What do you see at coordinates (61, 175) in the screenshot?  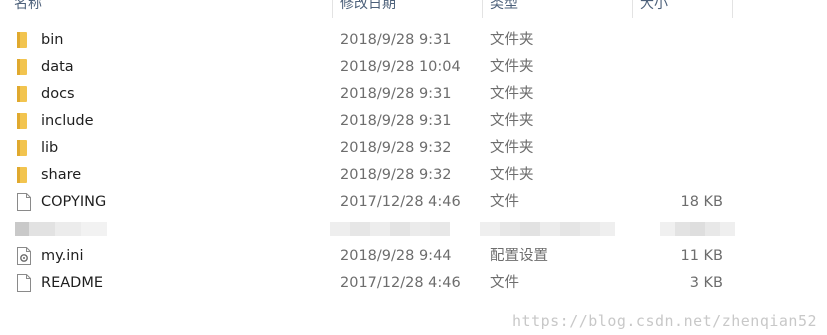 I see `file-name: share` at bounding box center [61, 175].